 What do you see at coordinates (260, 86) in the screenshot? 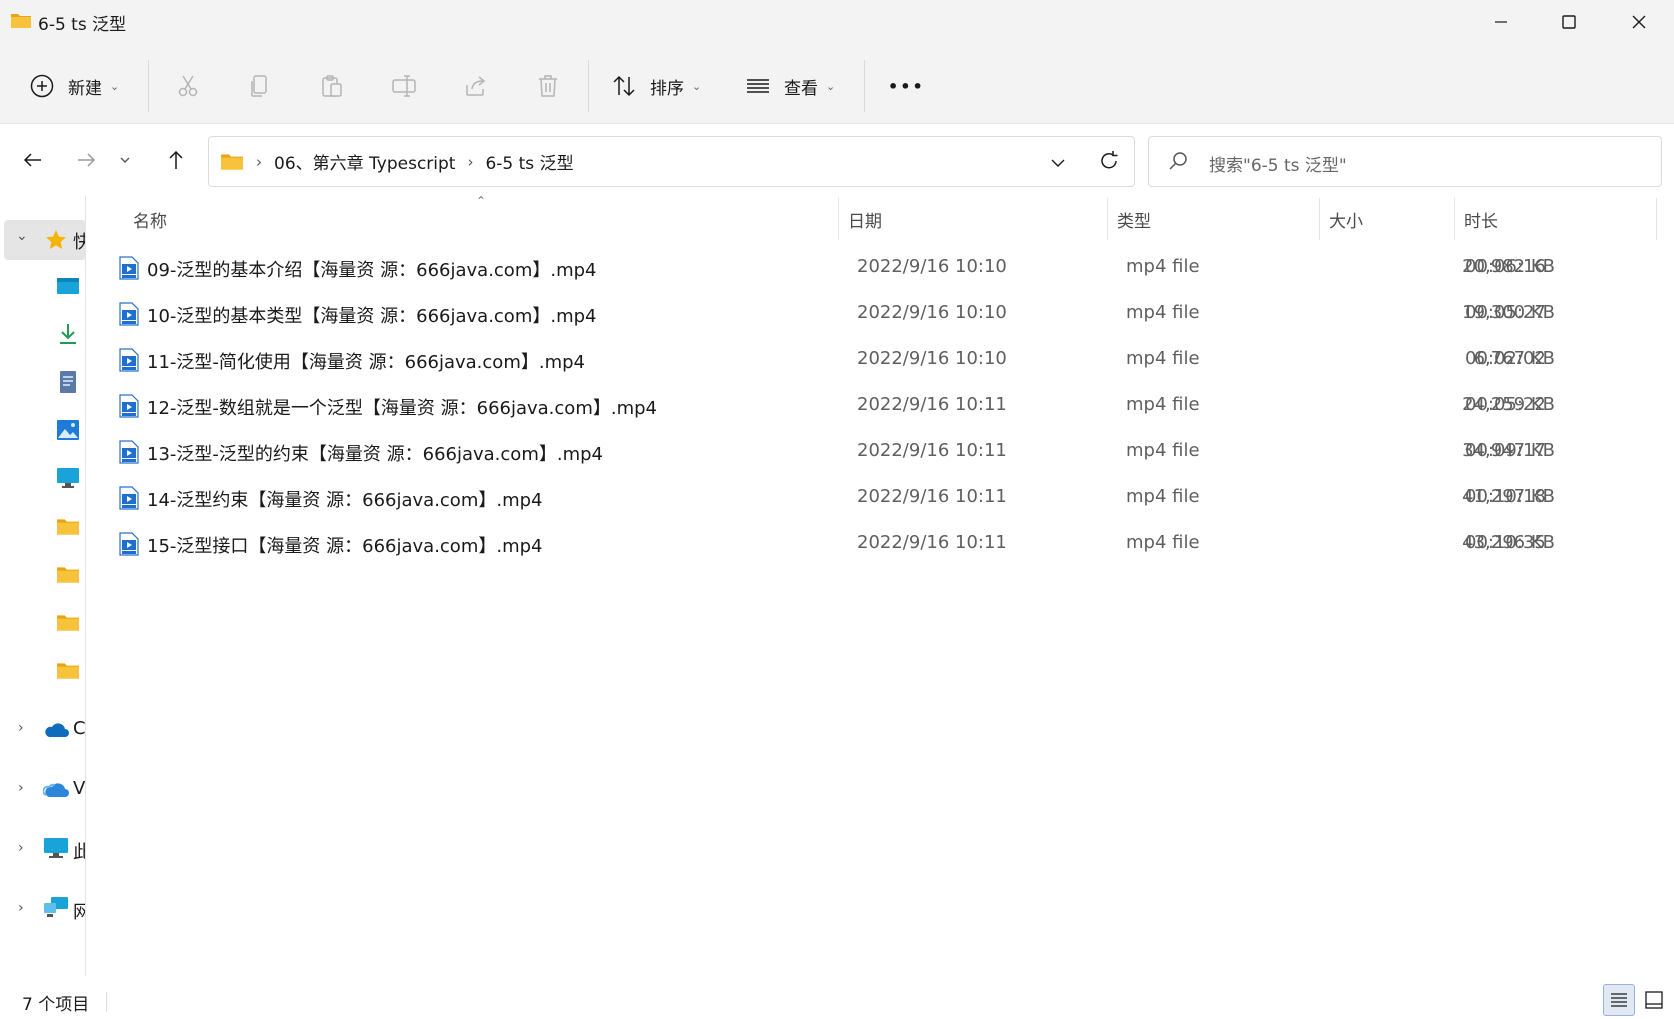
I see `copy-button` at bounding box center [260, 86].